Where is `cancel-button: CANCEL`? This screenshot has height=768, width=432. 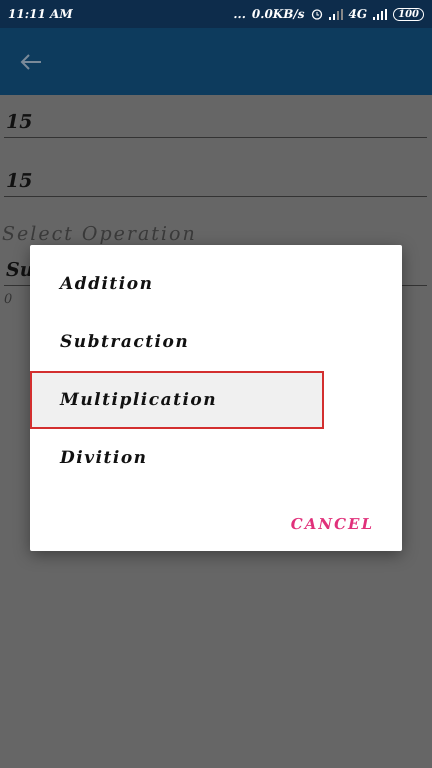 cancel-button: CANCEL is located at coordinates (332, 524).